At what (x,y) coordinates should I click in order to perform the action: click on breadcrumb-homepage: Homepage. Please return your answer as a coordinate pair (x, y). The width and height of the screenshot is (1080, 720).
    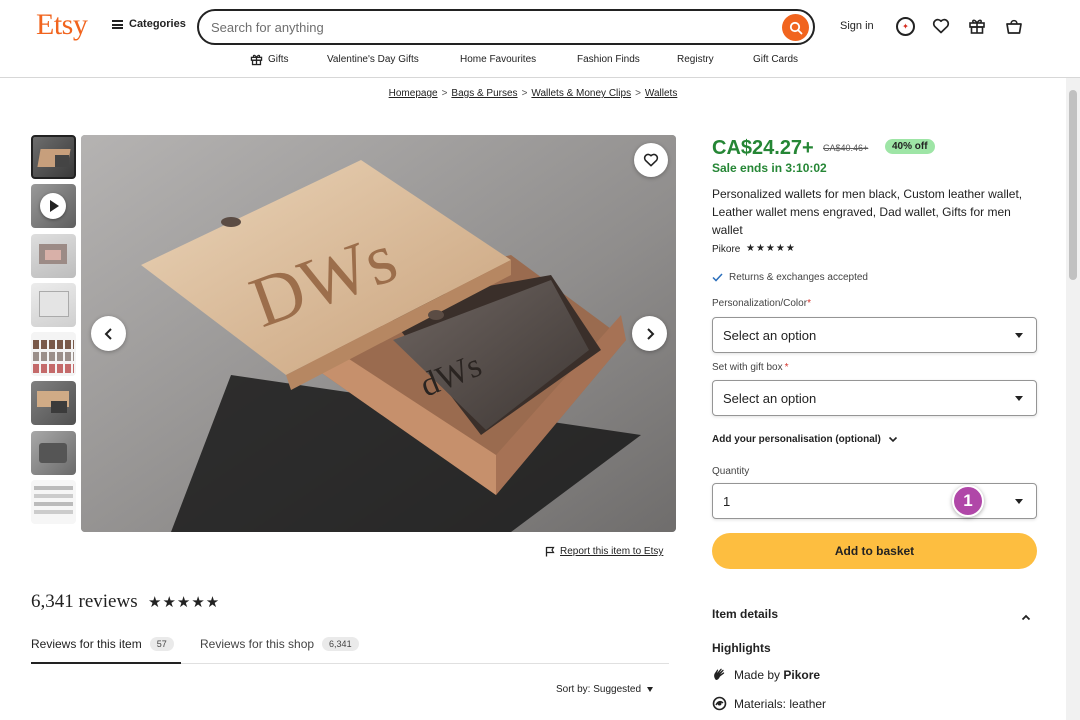
    Looking at the image, I should click on (413, 93).